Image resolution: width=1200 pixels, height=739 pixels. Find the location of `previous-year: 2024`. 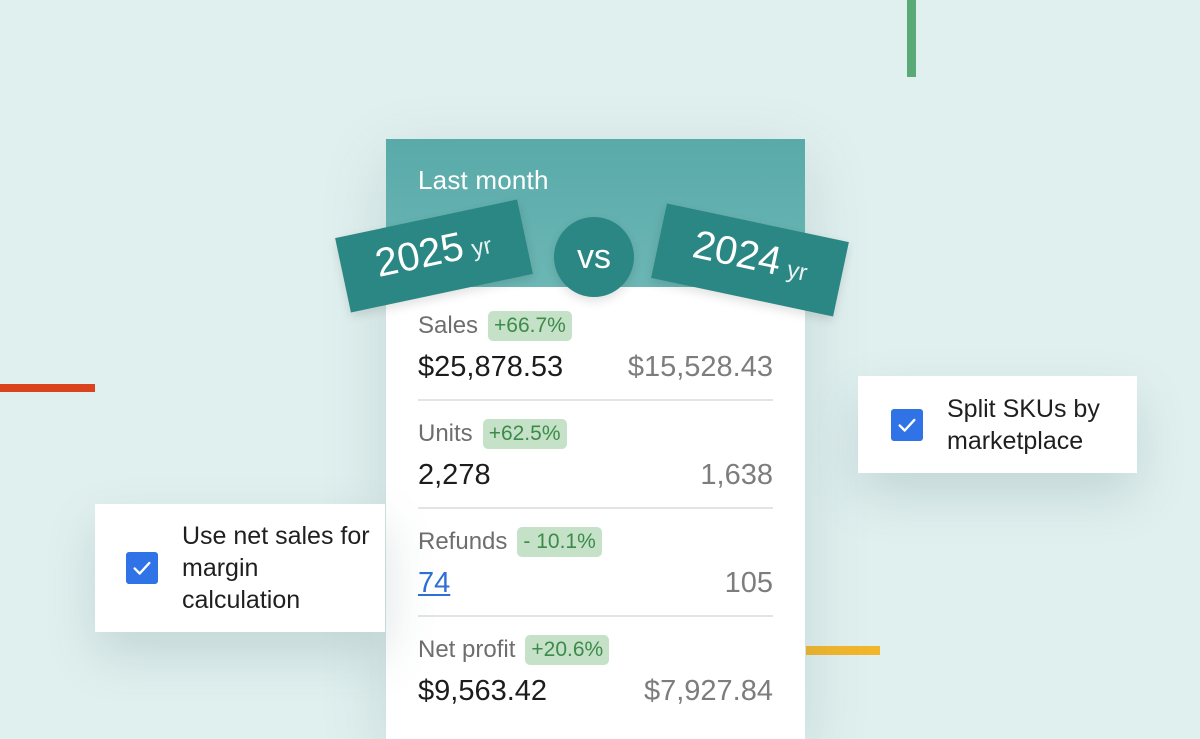

previous-year: 2024 is located at coordinates (737, 253).